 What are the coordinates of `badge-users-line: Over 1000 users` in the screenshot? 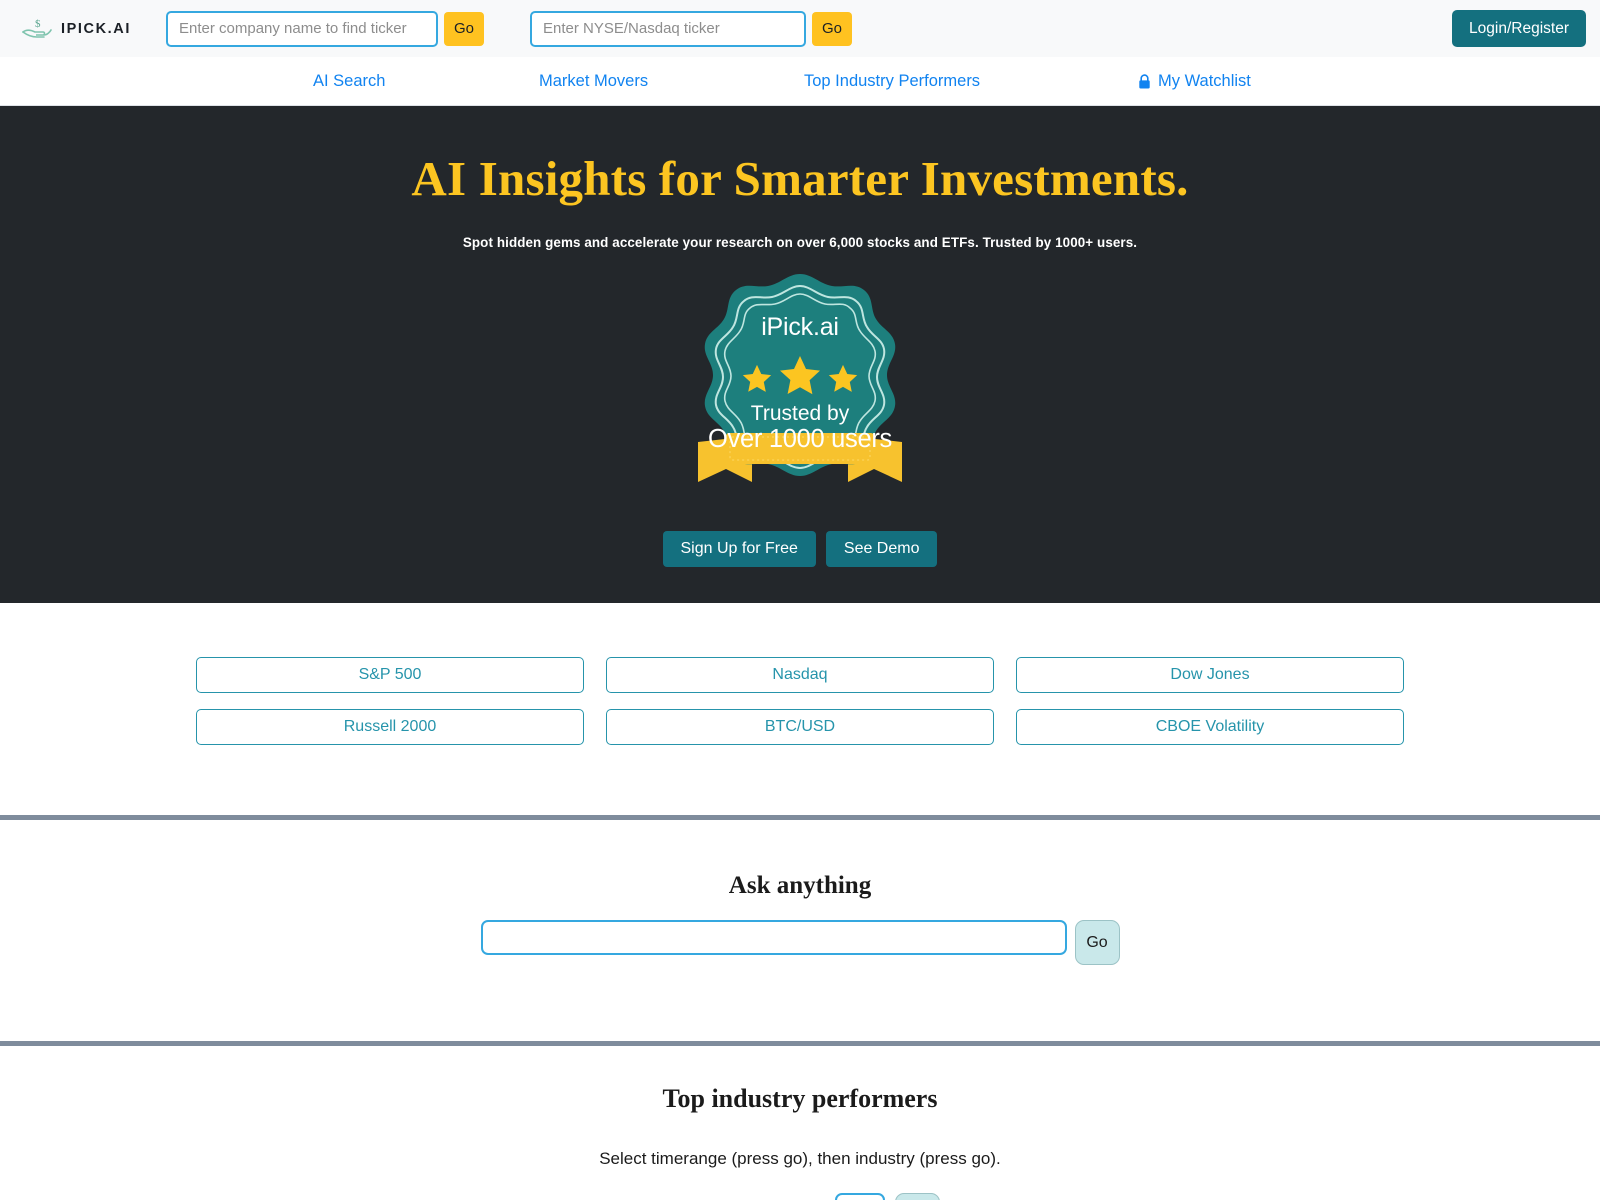 It's located at (799, 438).